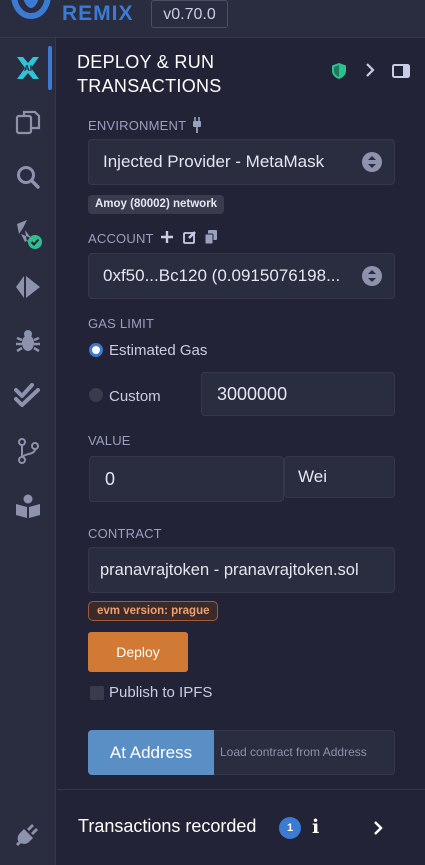 This screenshot has height=865, width=425. What do you see at coordinates (31, 10) in the screenshot?
I see `remix-logo` at bounding box center [31, 10].